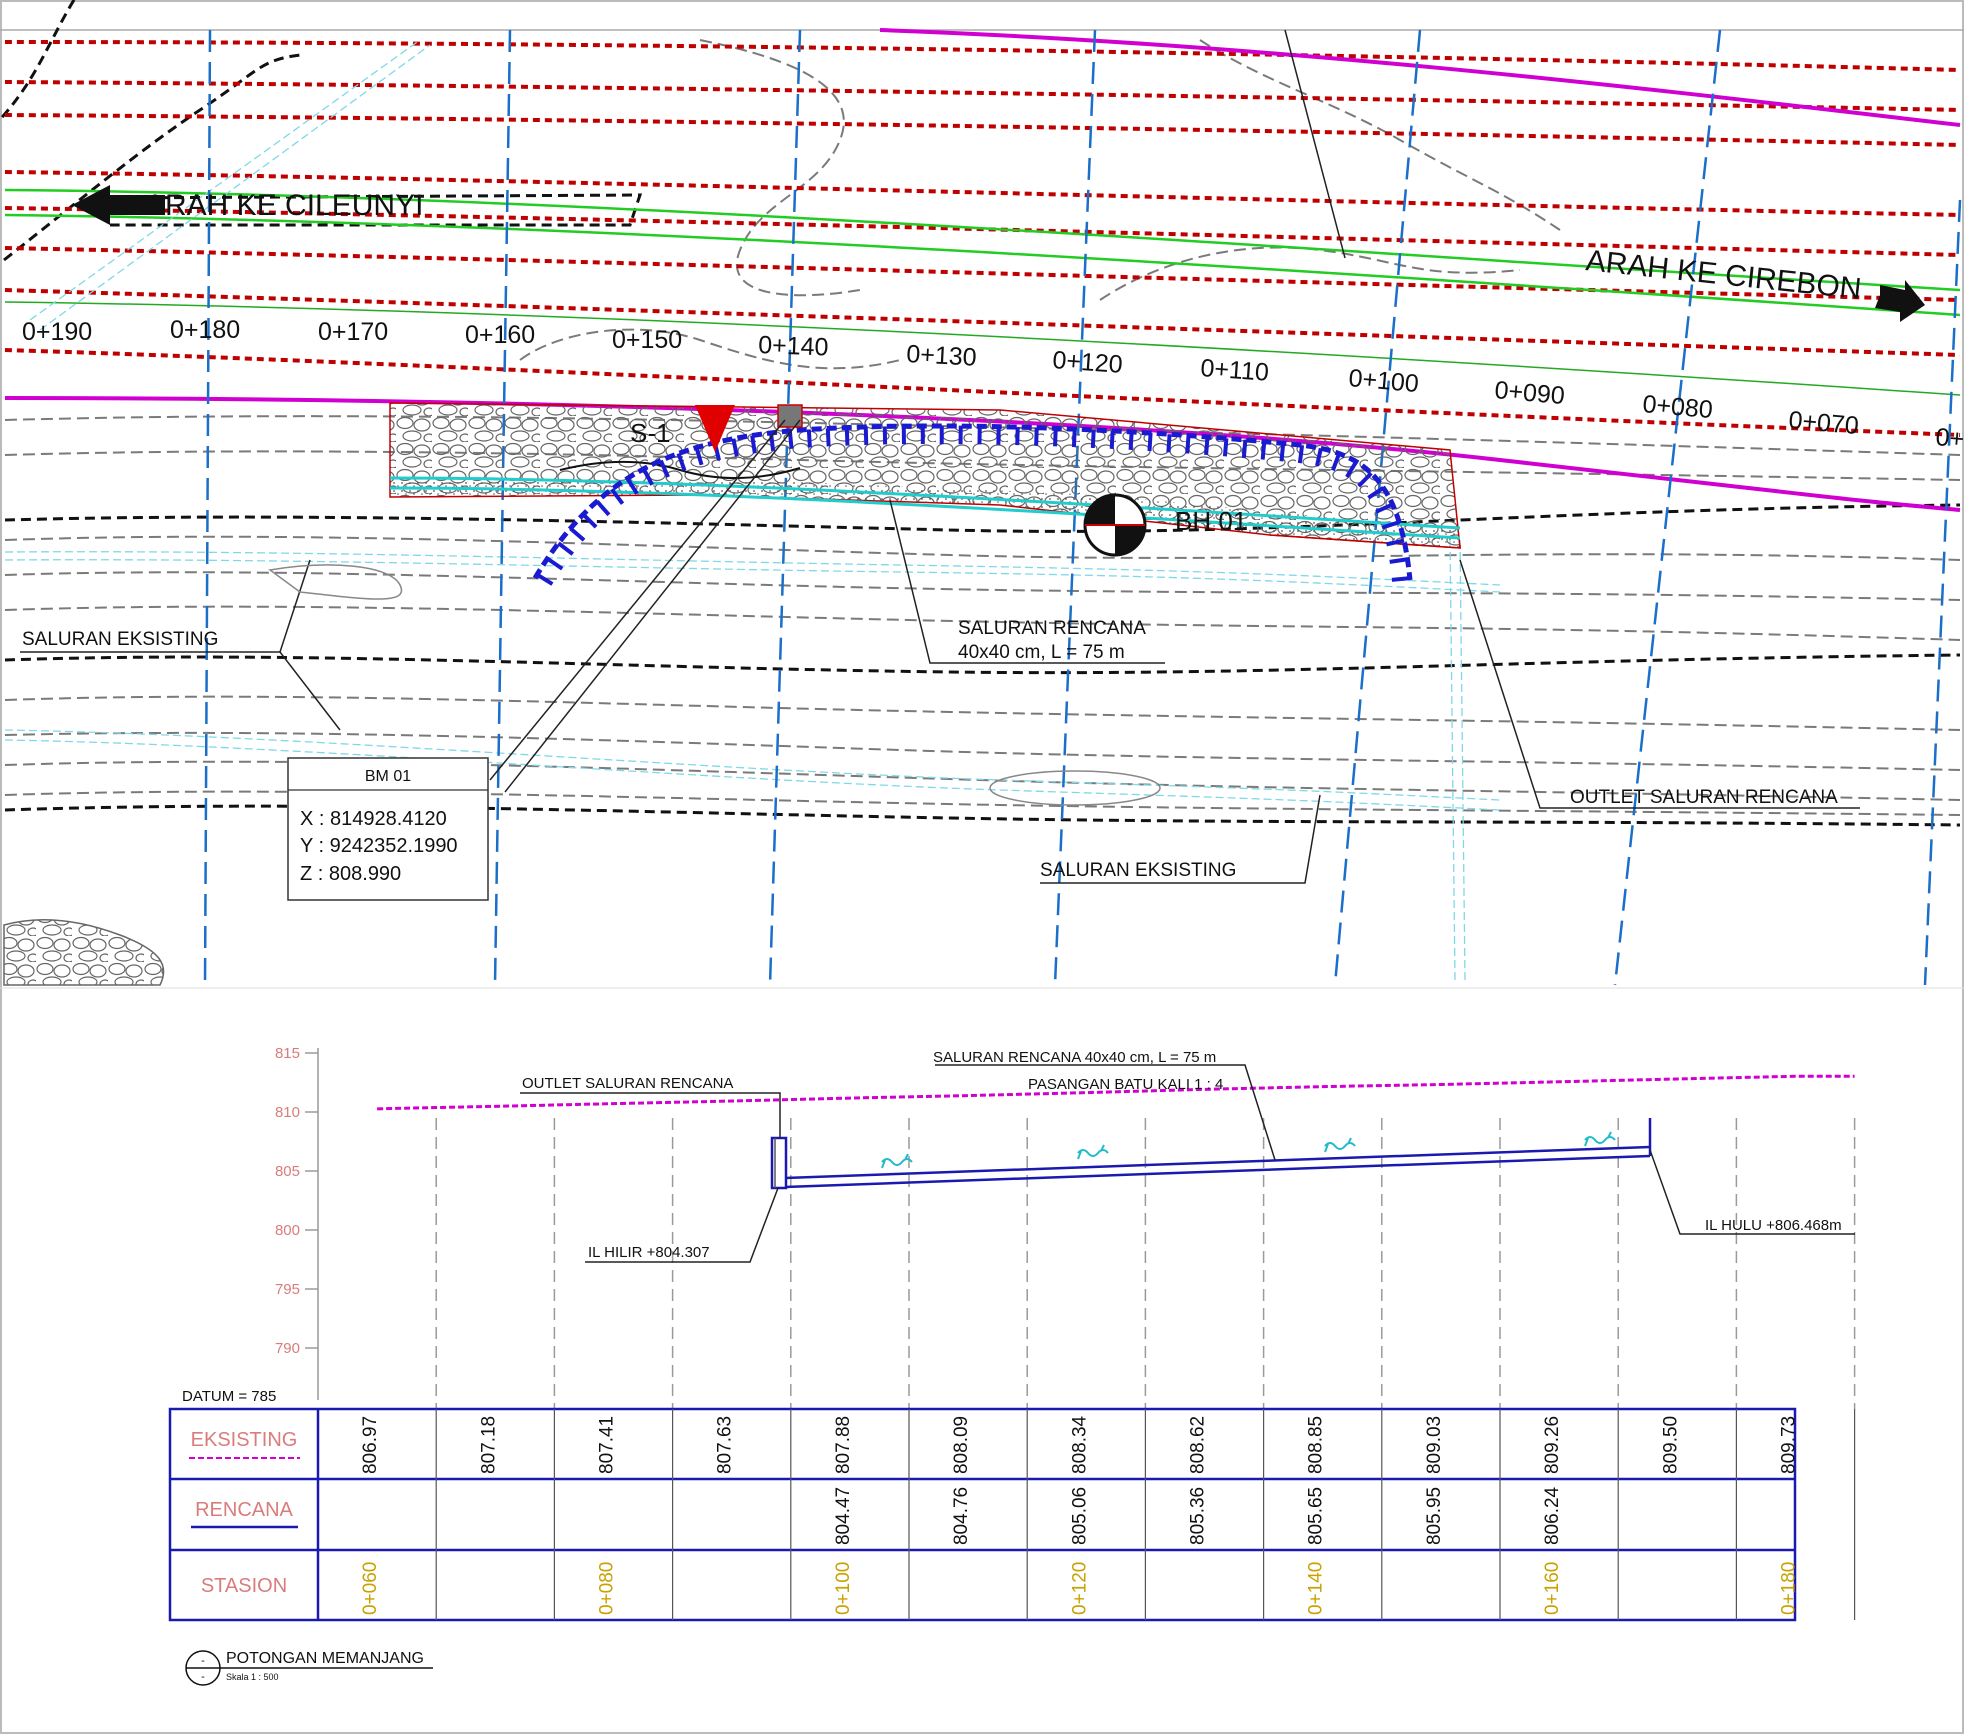 The width and height of the screenshot is (1964, 1734). What do you see at coordinates (843, 1516) in the screenshot?
I see `rencana-cell-value: 804.47` at bounding box center [843, 1516].